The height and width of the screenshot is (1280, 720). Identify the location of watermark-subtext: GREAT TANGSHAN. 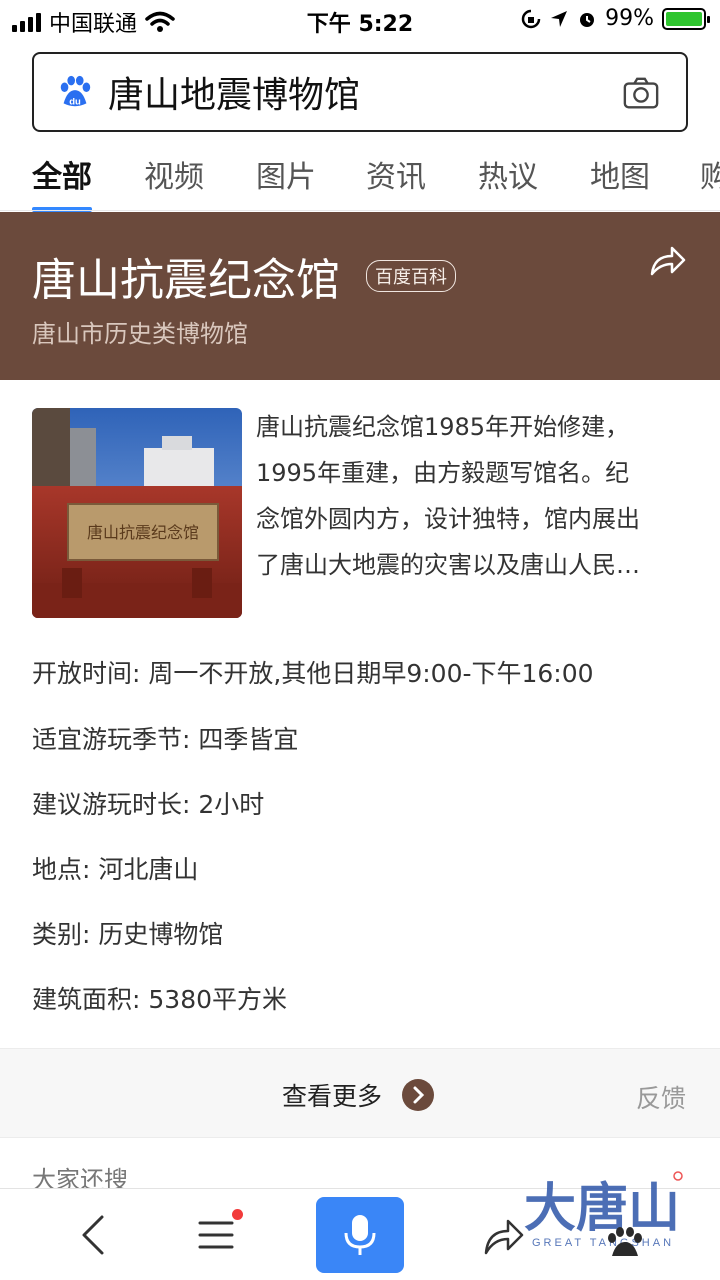
(603, 1243).